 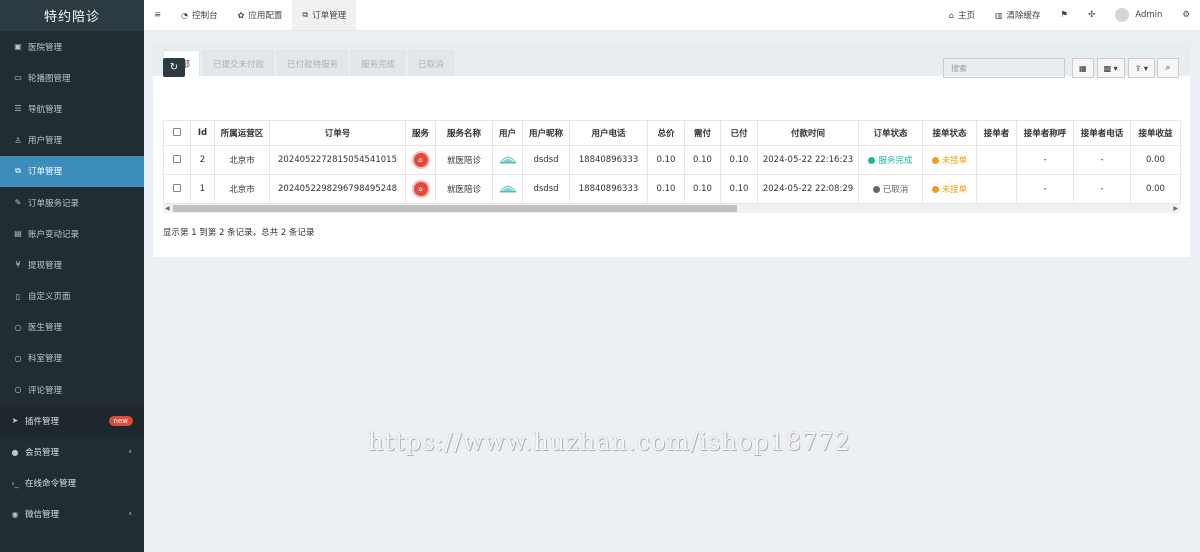 I want to click on avatar, so click(x=1122, y=15).